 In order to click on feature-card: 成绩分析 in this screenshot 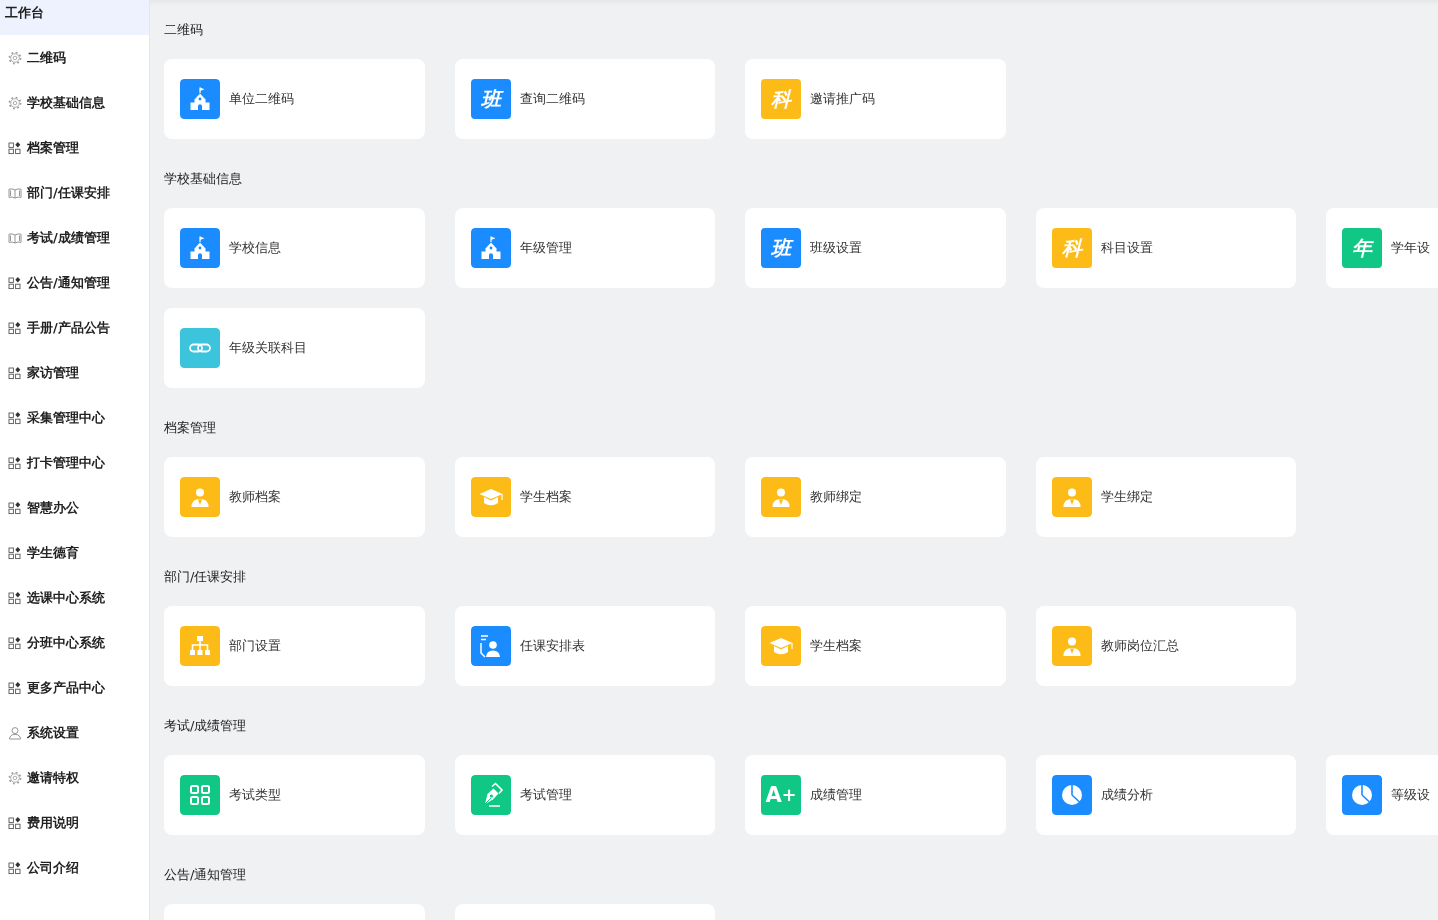, I will do `click(1165, 795)`.